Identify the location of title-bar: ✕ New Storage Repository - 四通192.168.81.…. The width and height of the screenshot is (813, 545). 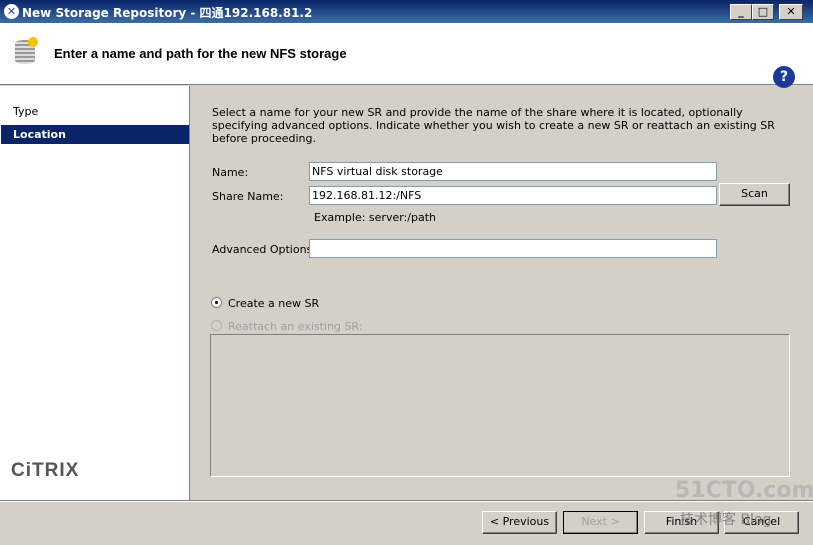
(406, 11).